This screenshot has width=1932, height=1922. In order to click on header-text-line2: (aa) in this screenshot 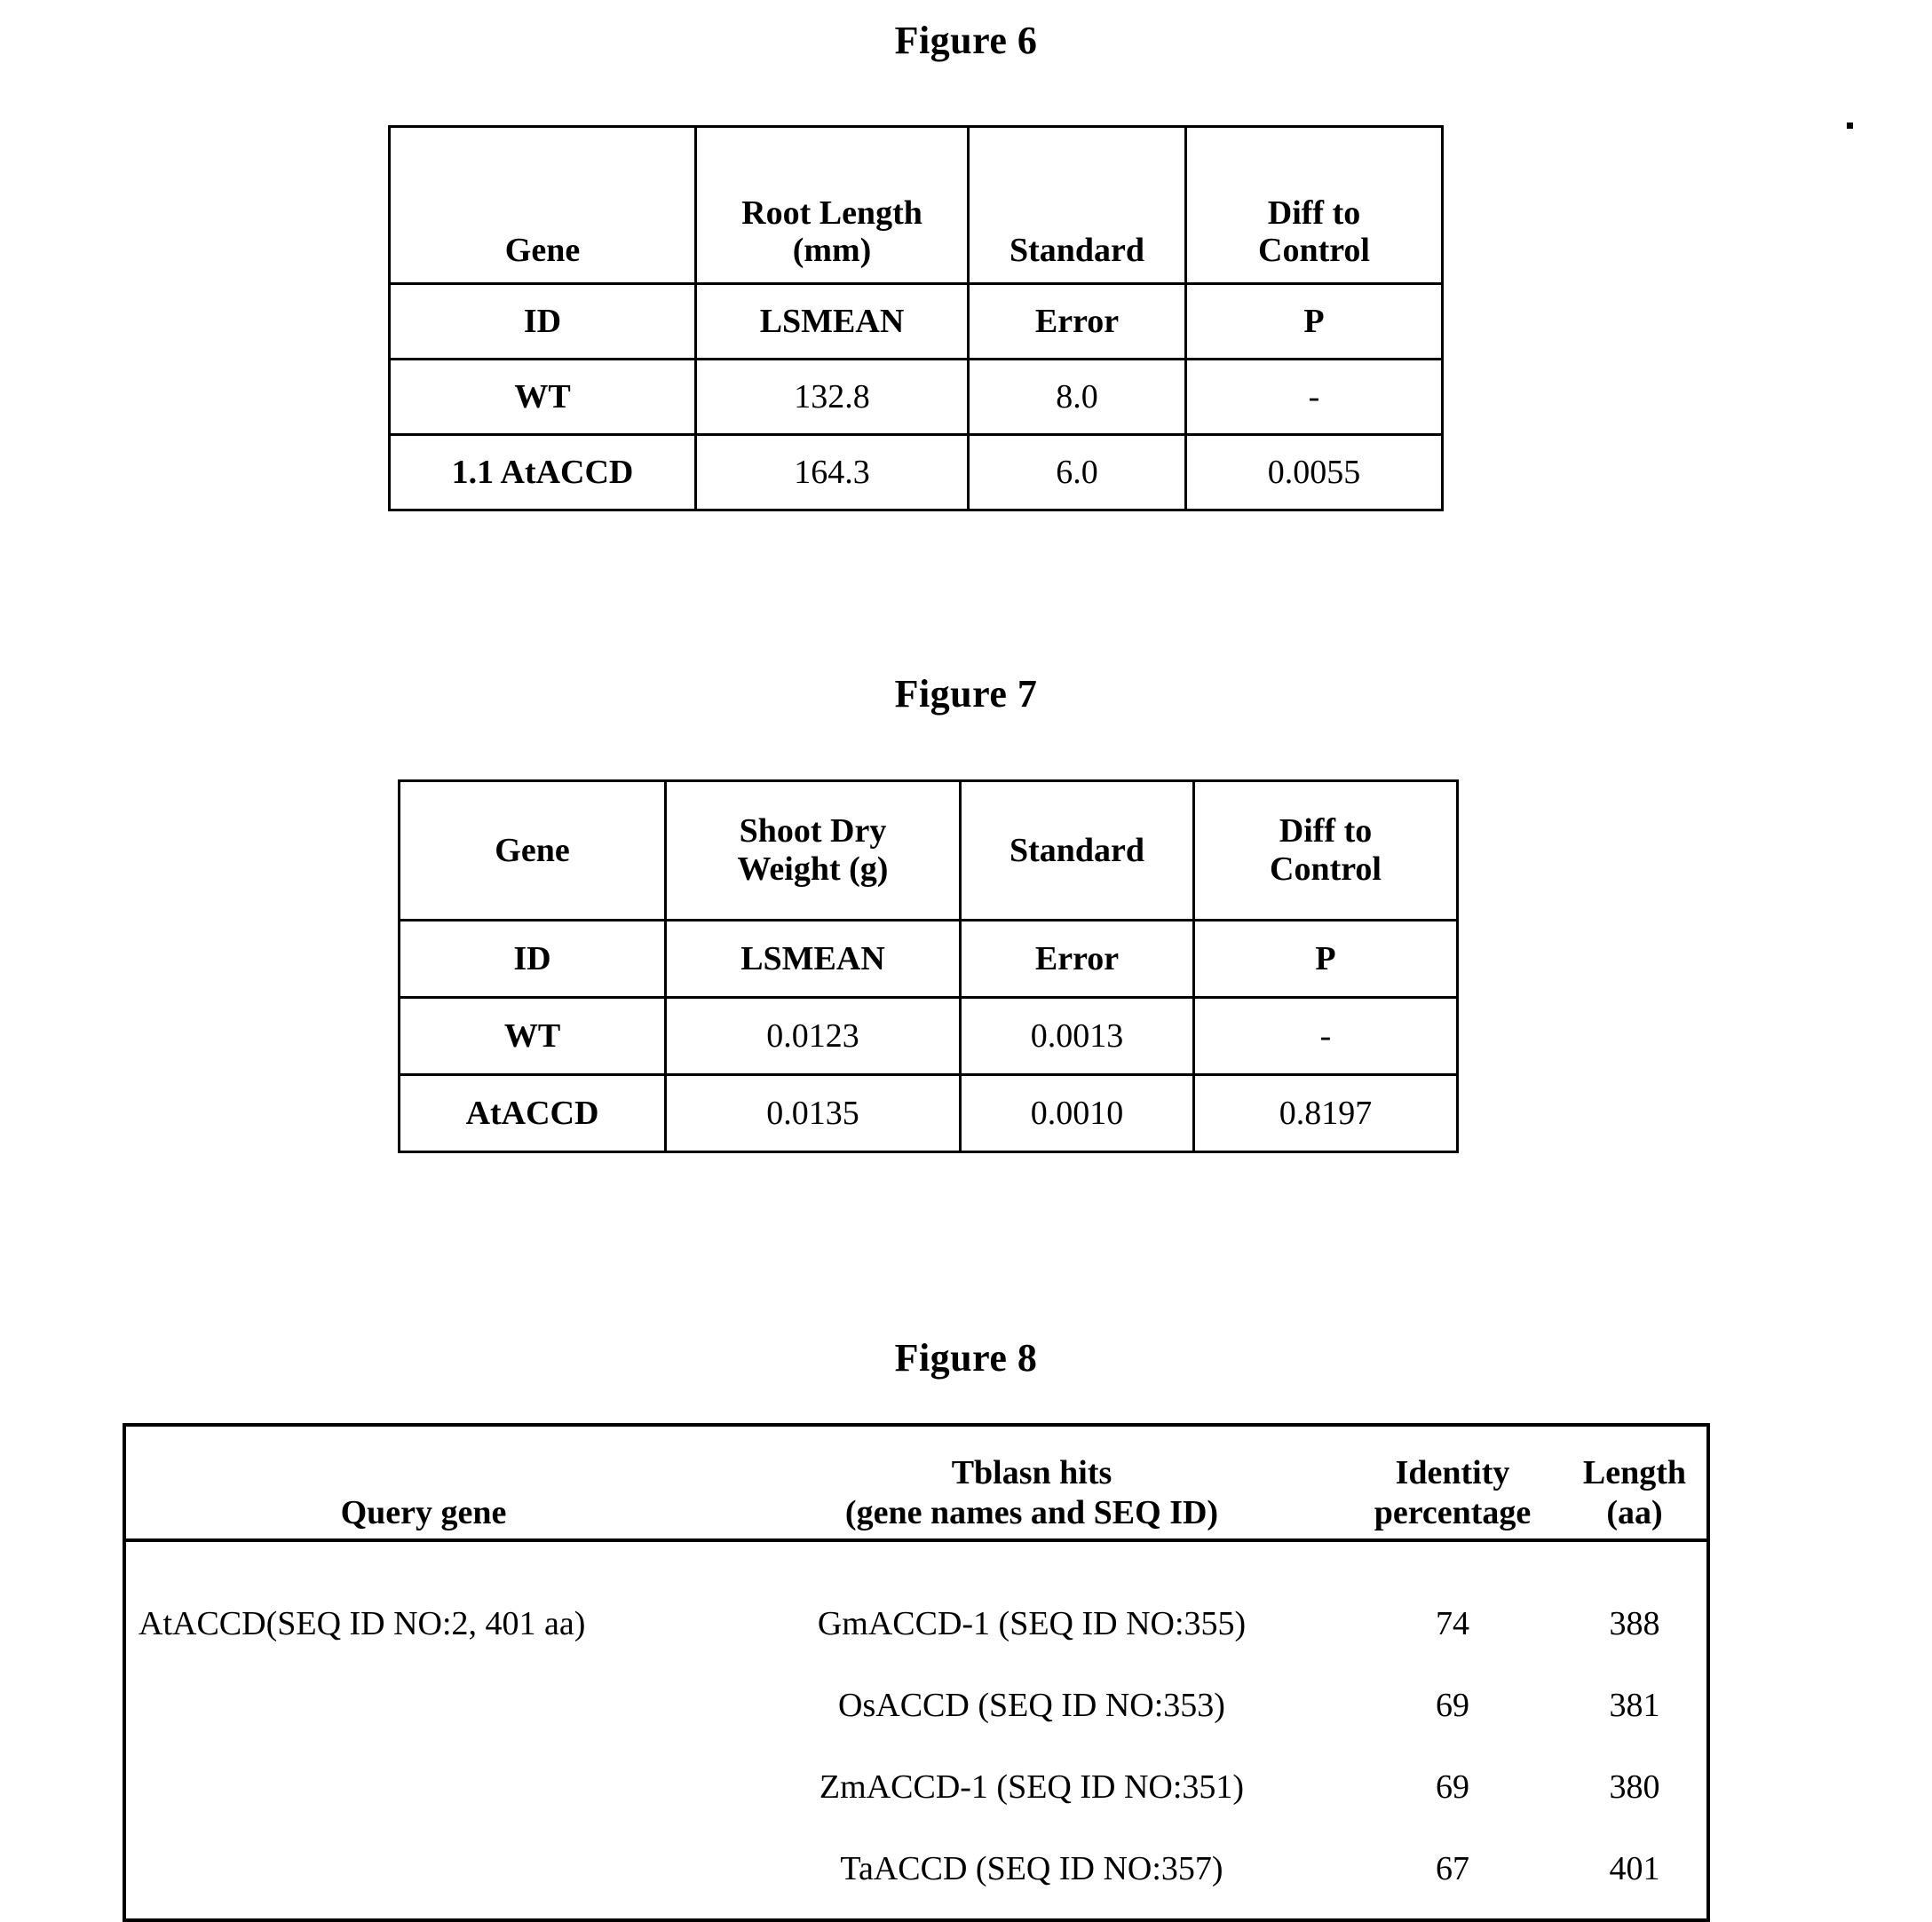, I will do `click(1634, 1513)`.